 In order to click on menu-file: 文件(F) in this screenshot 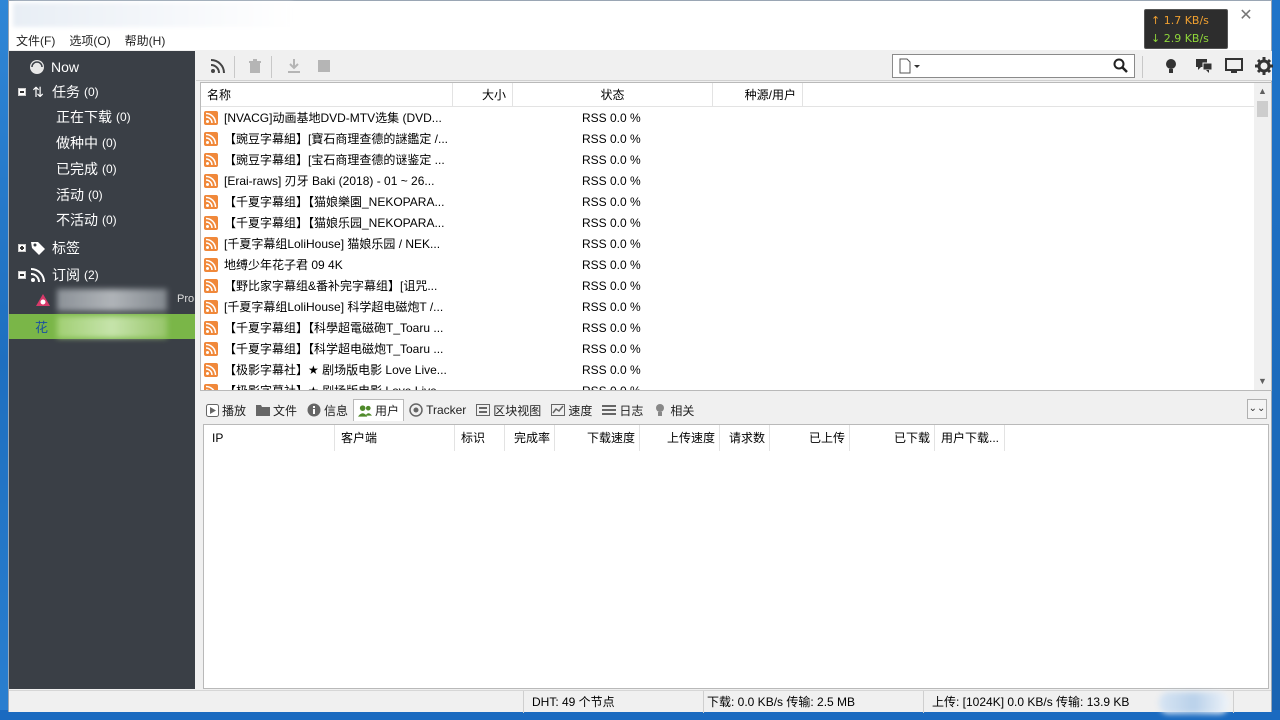, I will do `click(35, 41)`.